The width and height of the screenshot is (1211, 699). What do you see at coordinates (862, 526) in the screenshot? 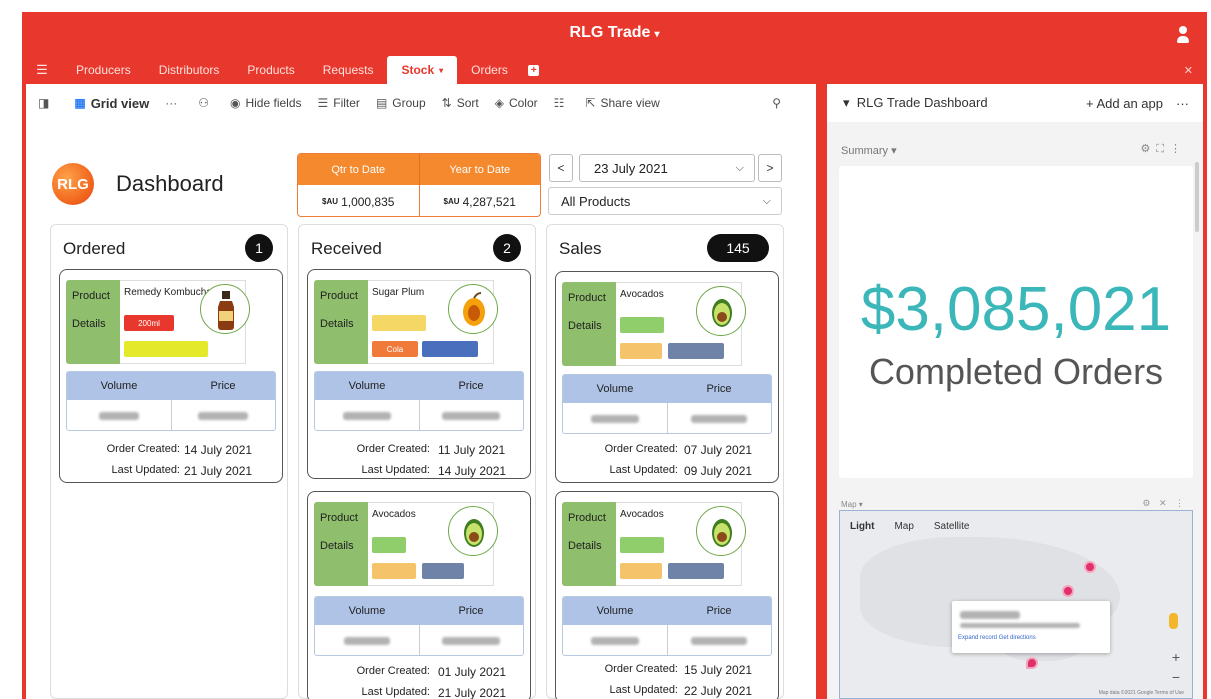
I see `map-tab-light: Light` at bounding box center [862, 526].